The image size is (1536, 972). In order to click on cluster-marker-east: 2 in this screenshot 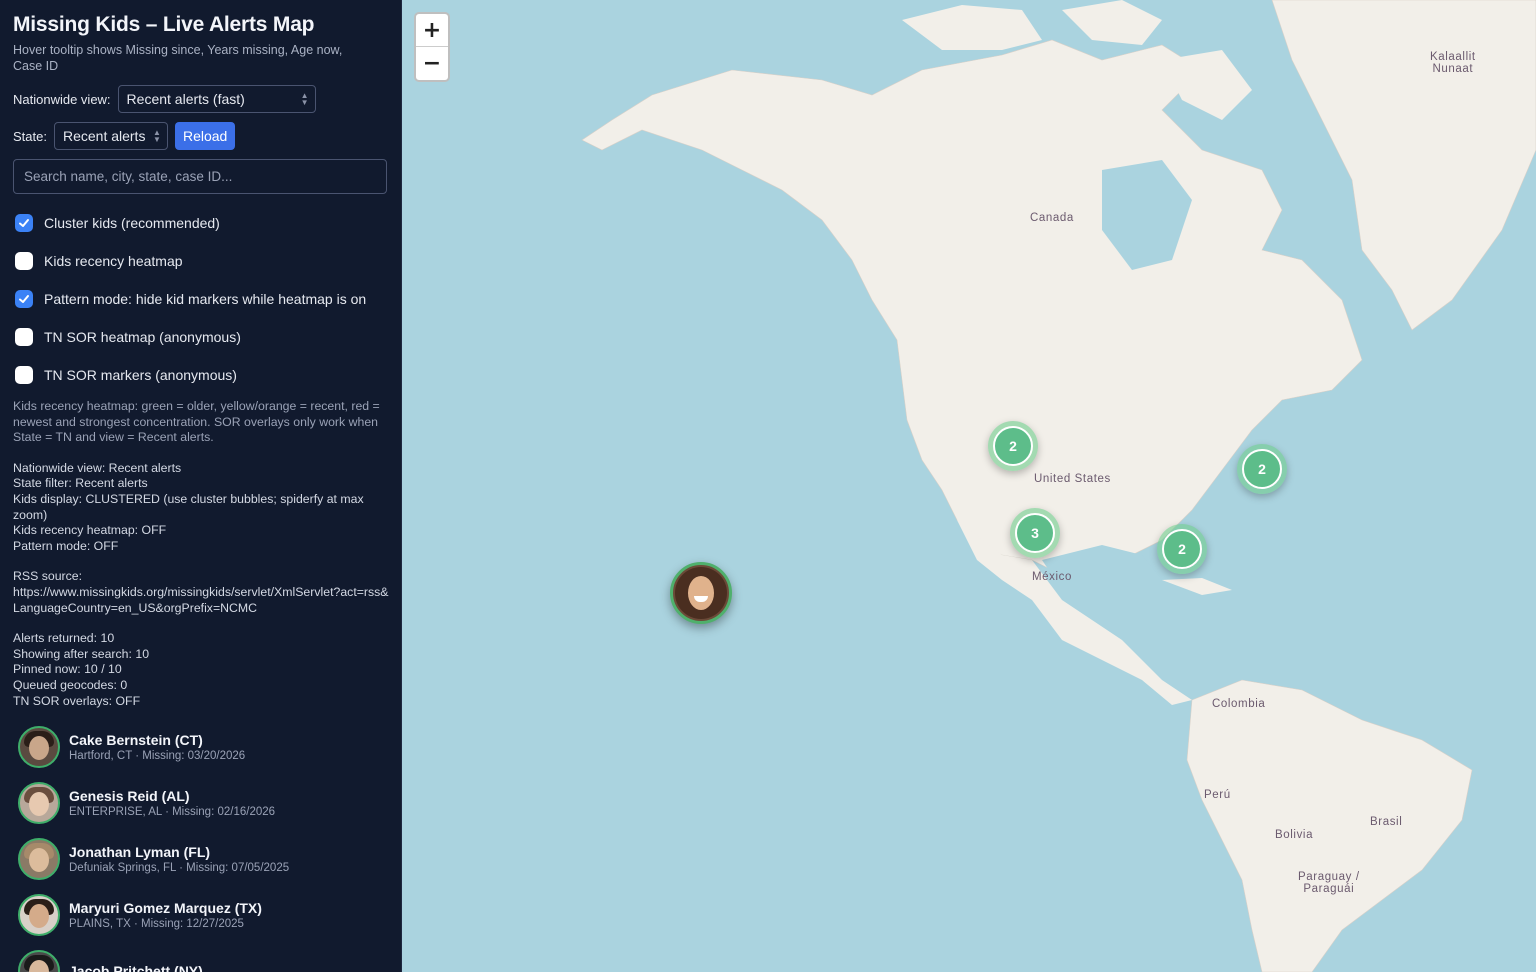, I will do `click(1262, 469)`.